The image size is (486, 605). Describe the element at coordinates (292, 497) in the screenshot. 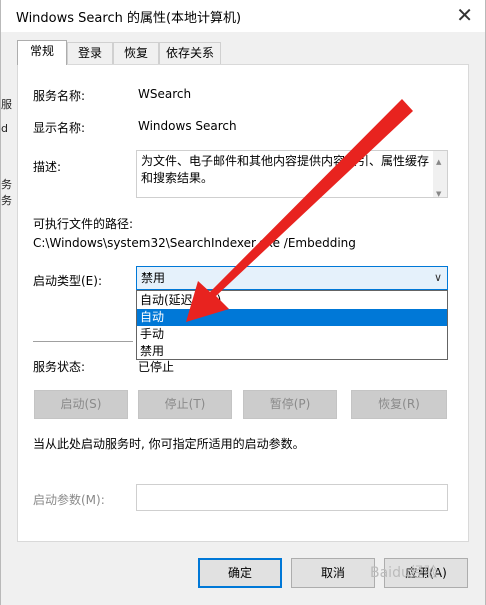

I see `start-params-input` at that location.